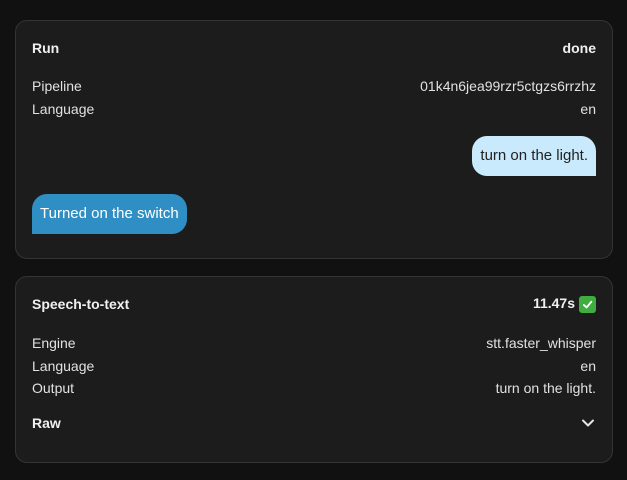  What do you see at coordinates (314, 48) in the screenshot?
I see `run-header: Run done` at bounding box center [314, 48].